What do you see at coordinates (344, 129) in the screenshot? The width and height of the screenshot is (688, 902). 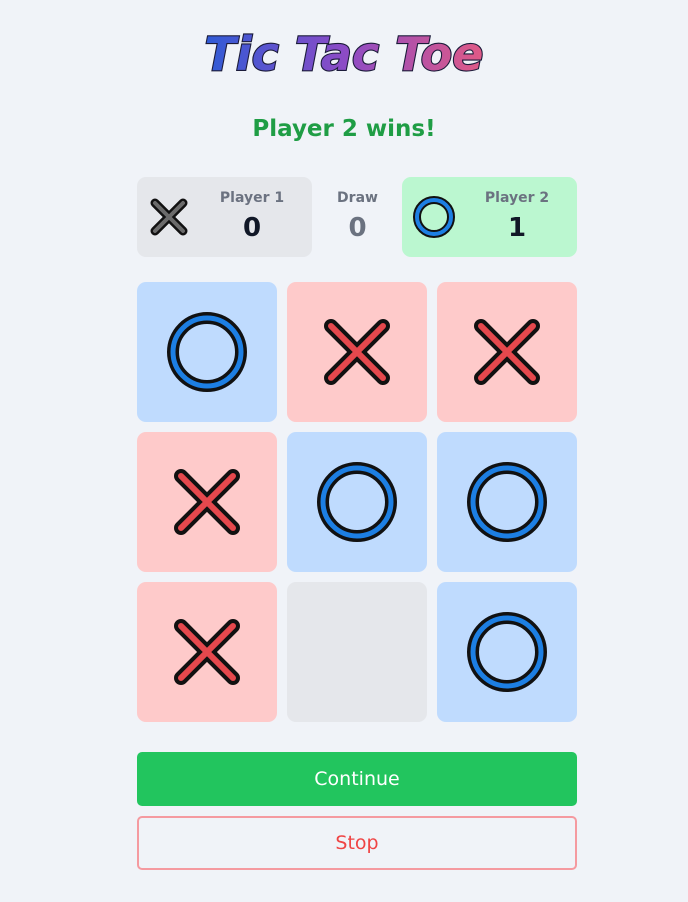 I see `game-status: Player 2 wins!` at bounding box center [344, 129].